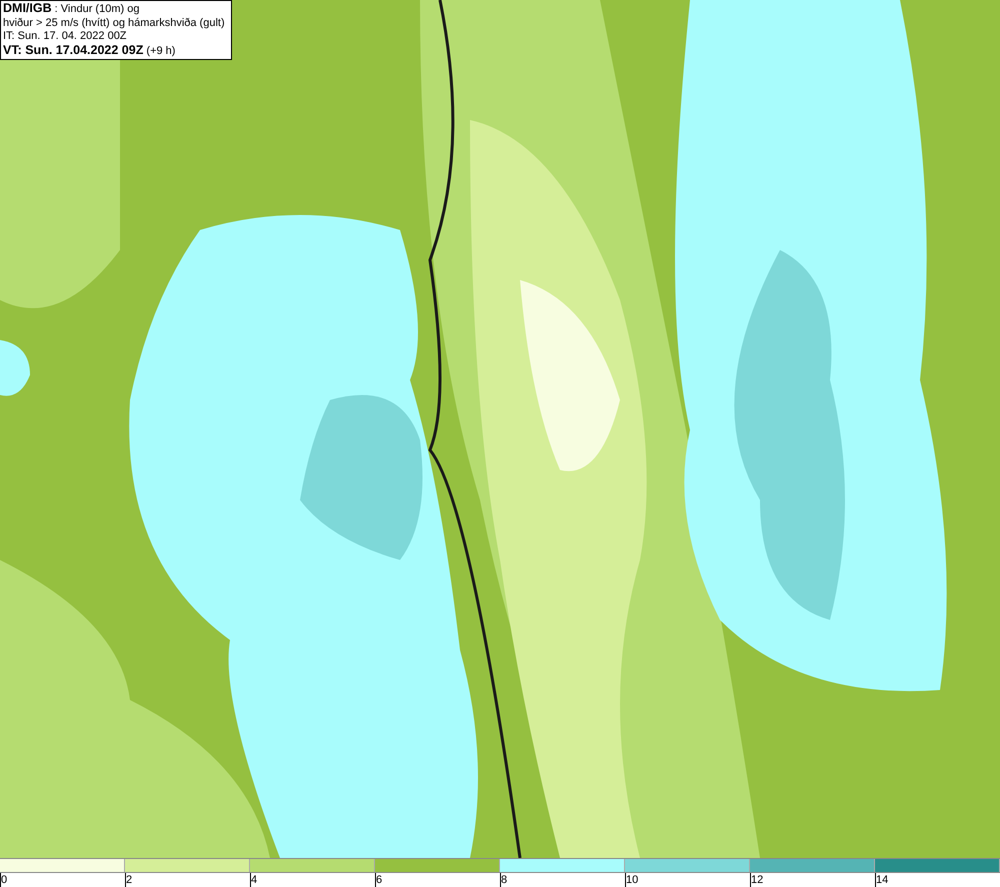 The image size is (1000, 887). What do you see at coordinates (254, 880) in the screenshot?
I see `tick-label: 4` at bounding box center [254, 880].